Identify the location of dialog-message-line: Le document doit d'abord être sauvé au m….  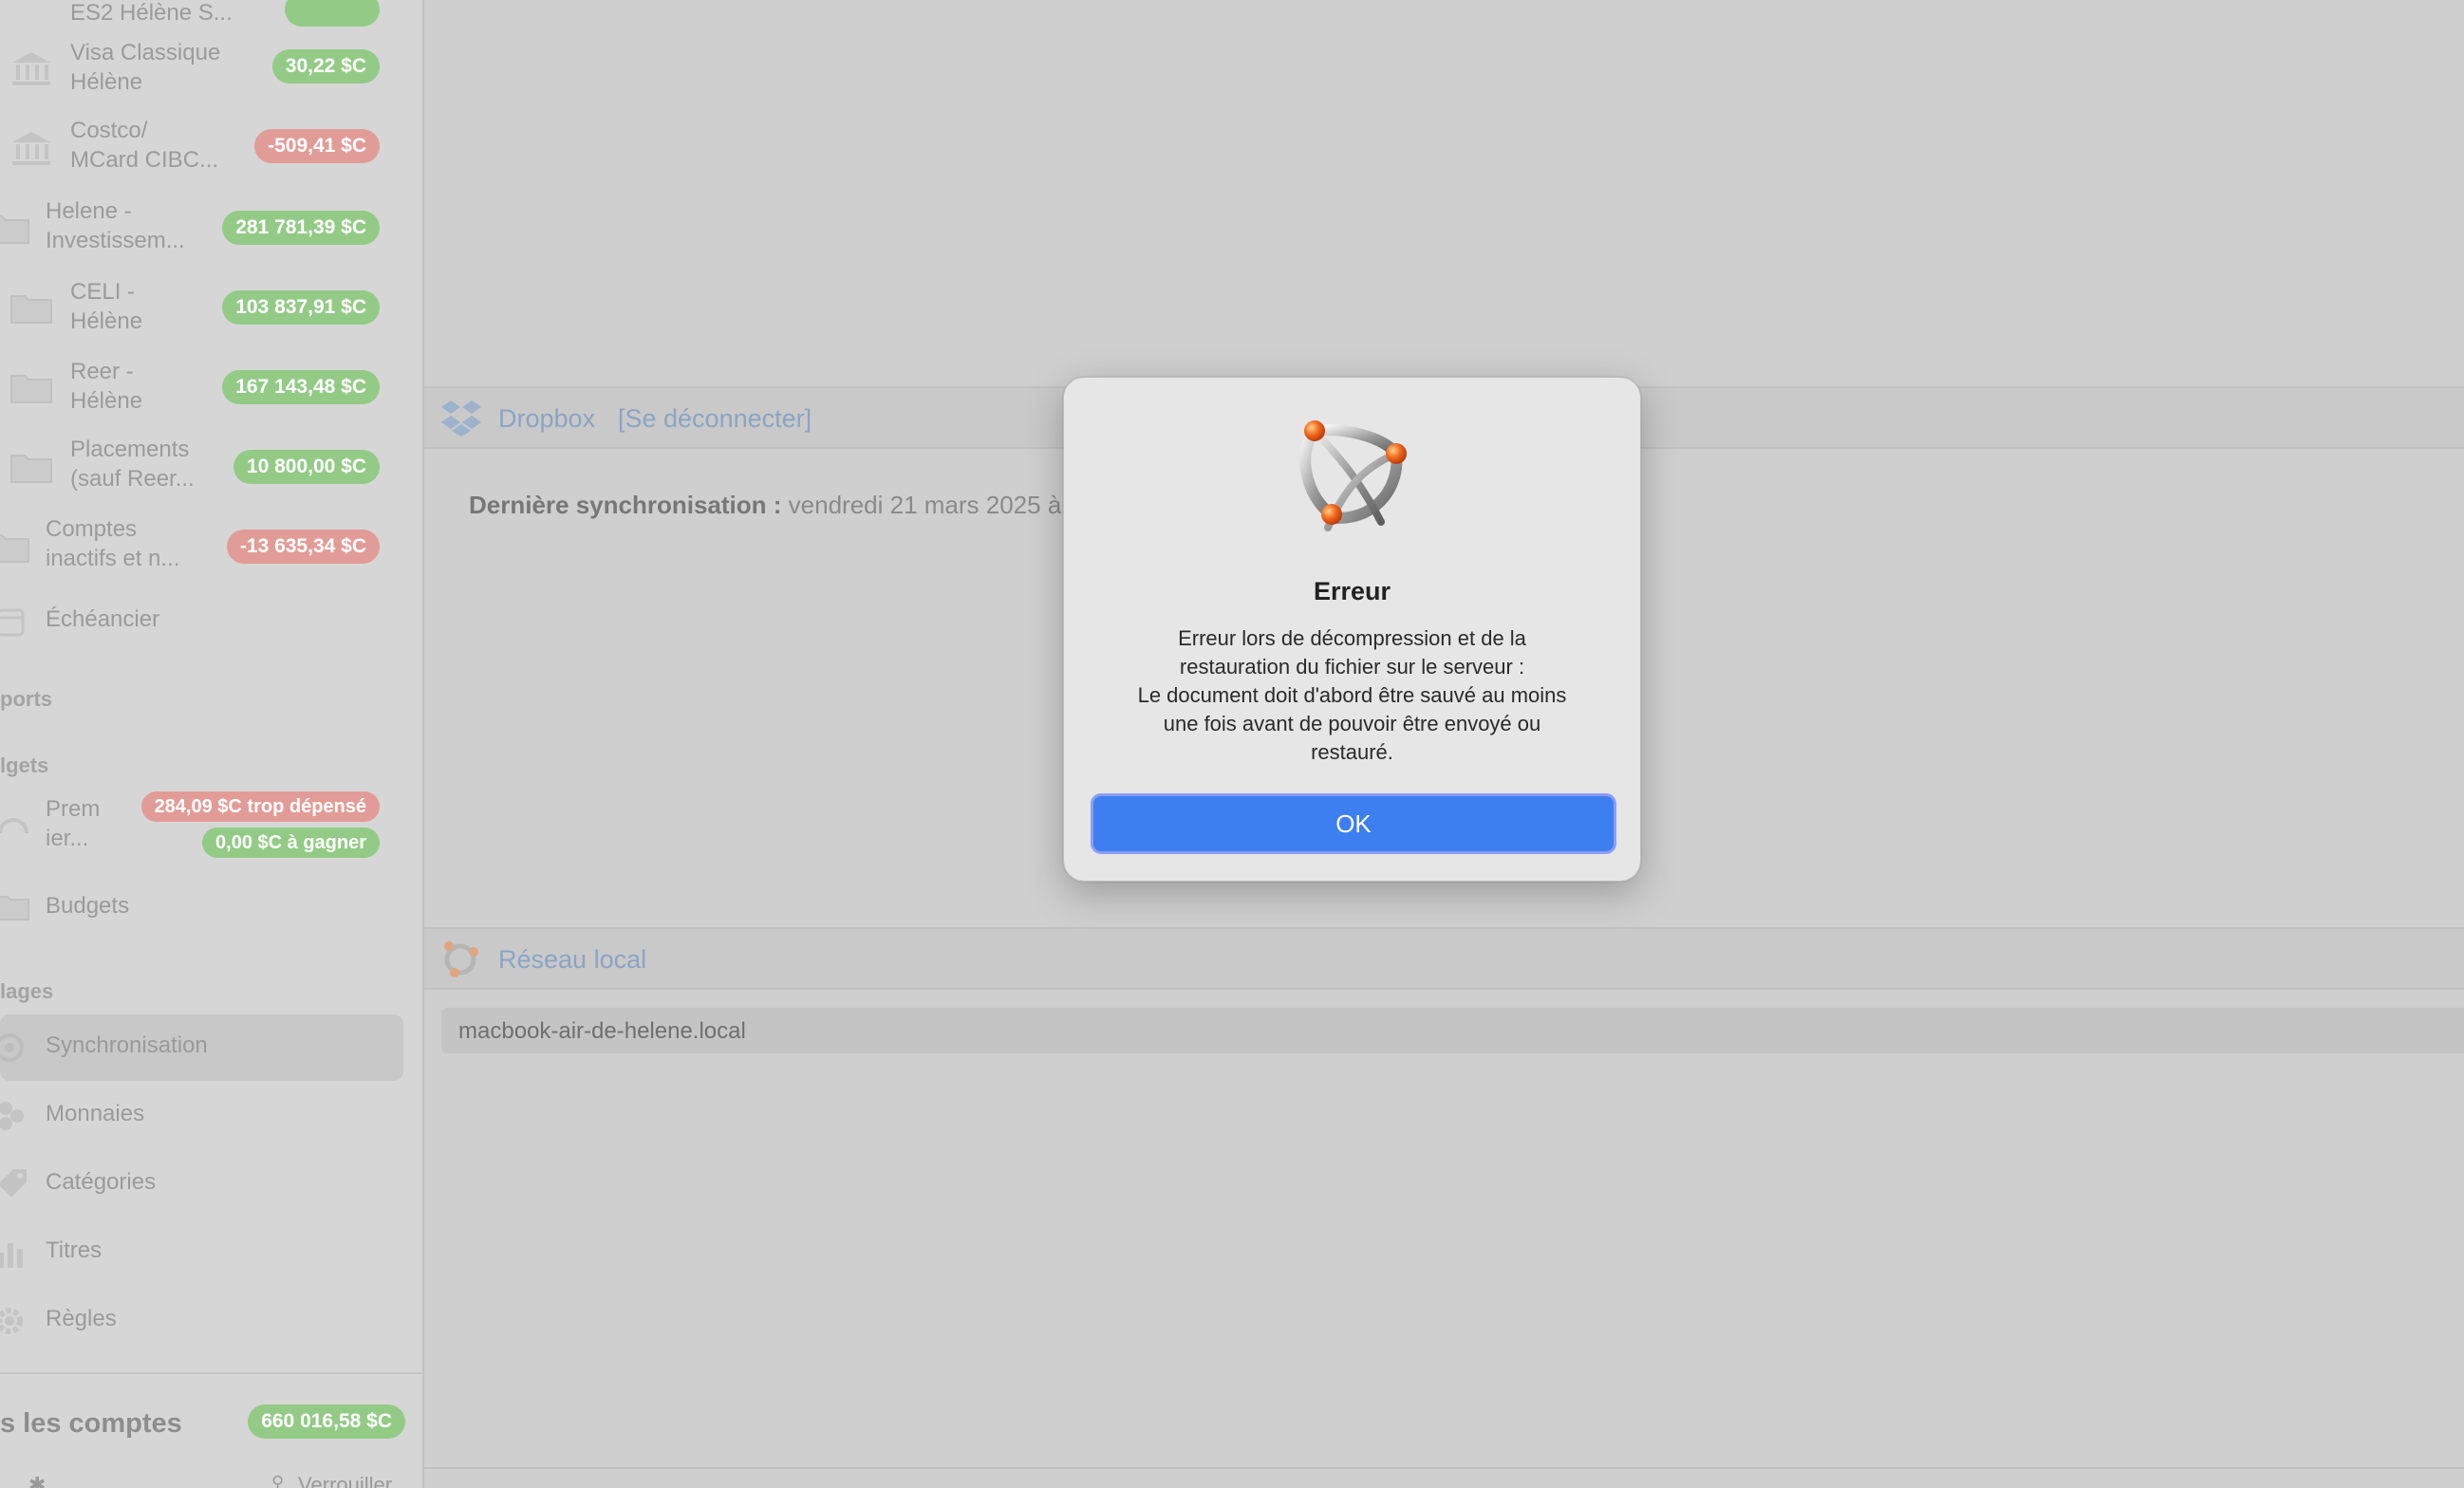
(1352, 695).